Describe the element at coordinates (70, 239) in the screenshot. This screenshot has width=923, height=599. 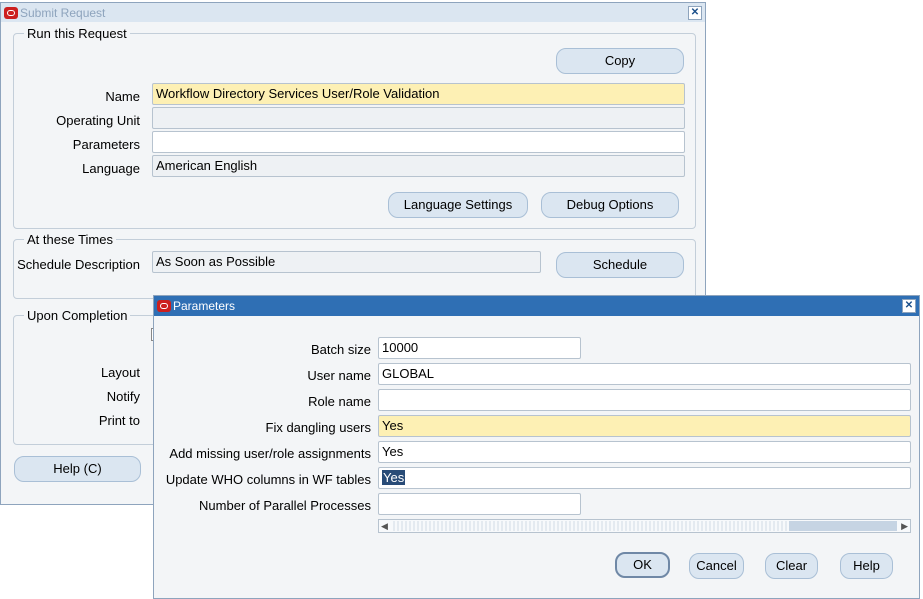
I see `group-title: At these Times` at that location.